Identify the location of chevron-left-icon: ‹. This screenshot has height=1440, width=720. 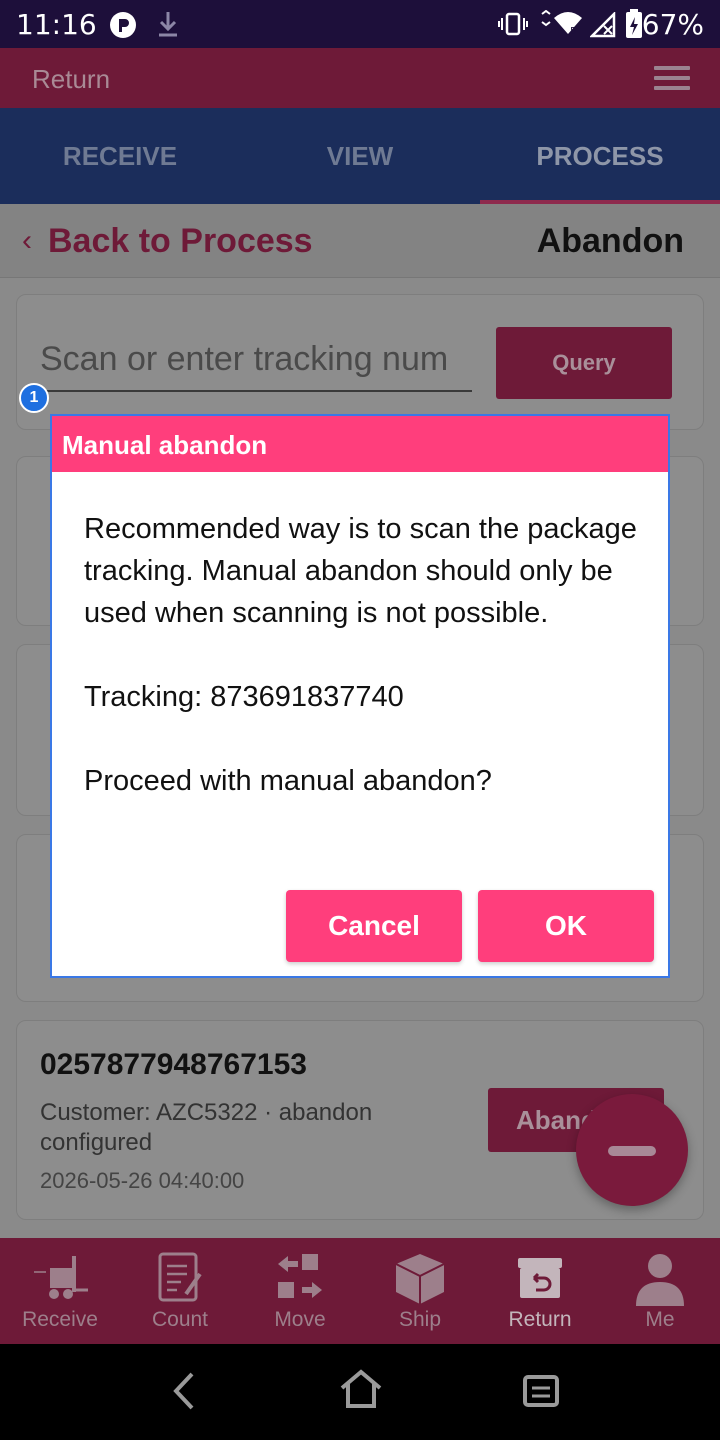
(27, 241).